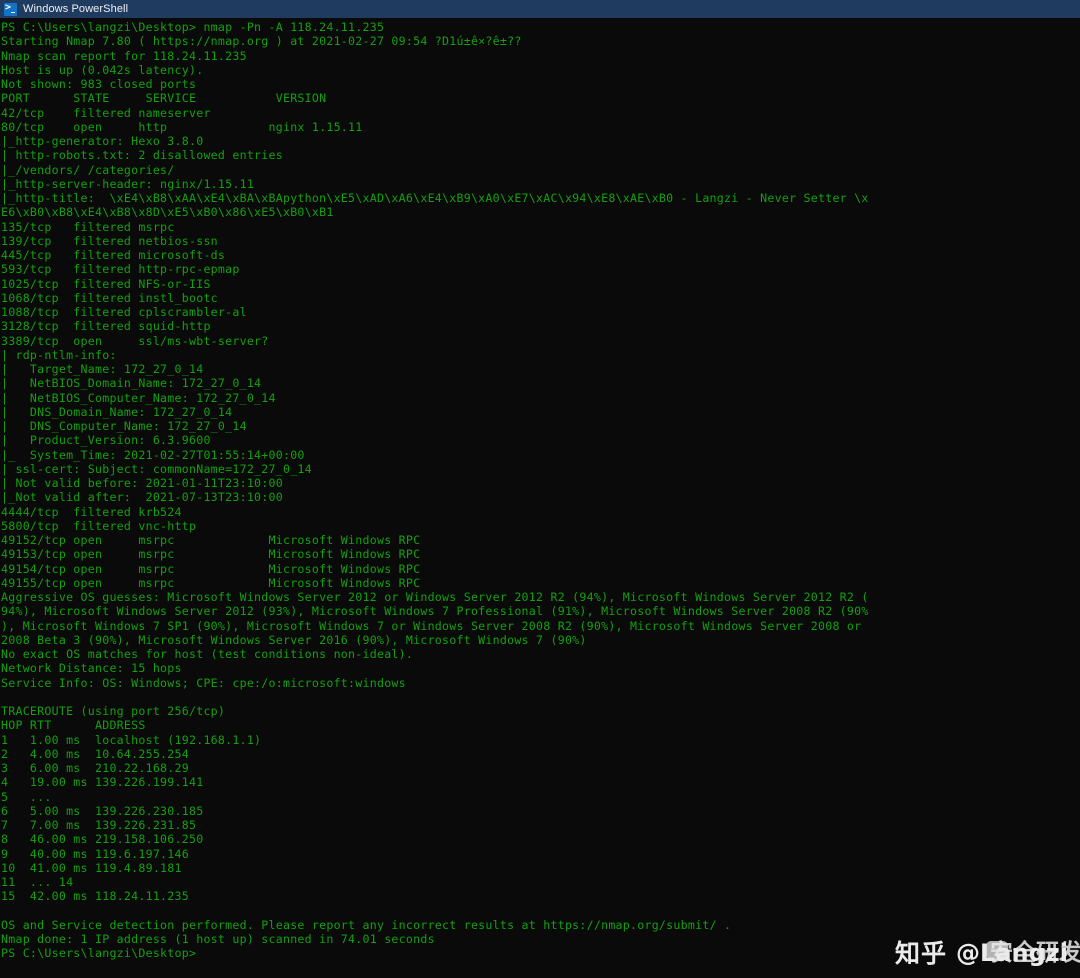  I want to click on console-line: 6 5.00 ms 139.226.230.185, so click(102, 810).